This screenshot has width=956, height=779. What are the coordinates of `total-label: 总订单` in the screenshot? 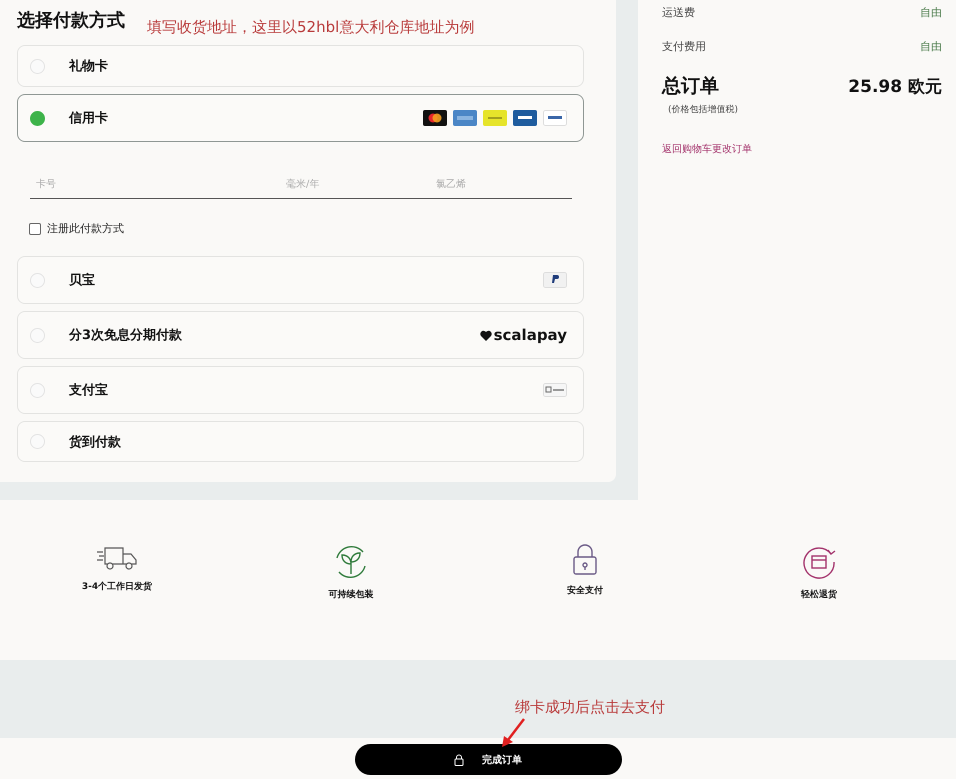 It's located at (690, 86).